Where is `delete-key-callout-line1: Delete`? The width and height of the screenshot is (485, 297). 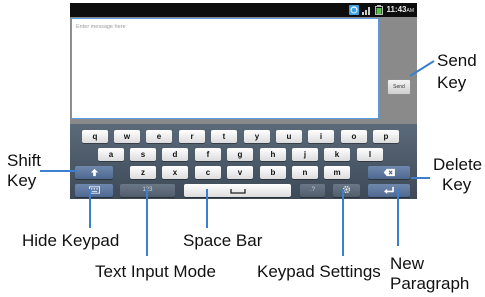
delete-key-callout-line1: Delete is located at coordinates (458, 164).